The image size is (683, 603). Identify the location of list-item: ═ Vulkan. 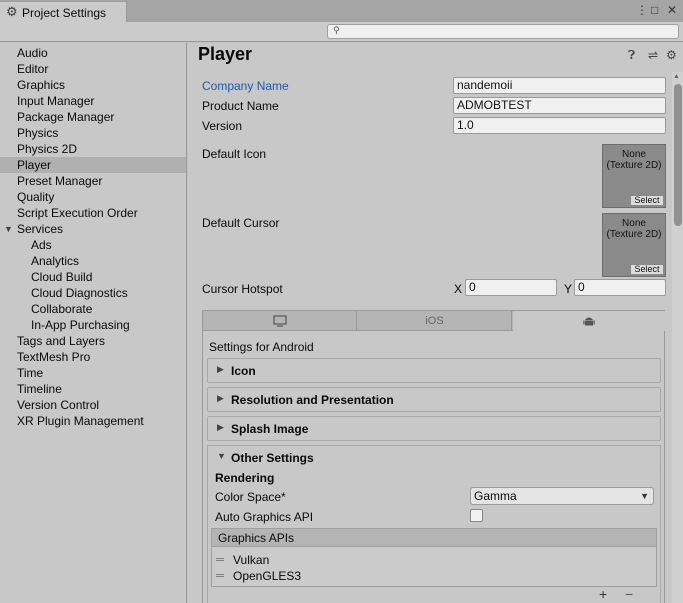
(316, 560).